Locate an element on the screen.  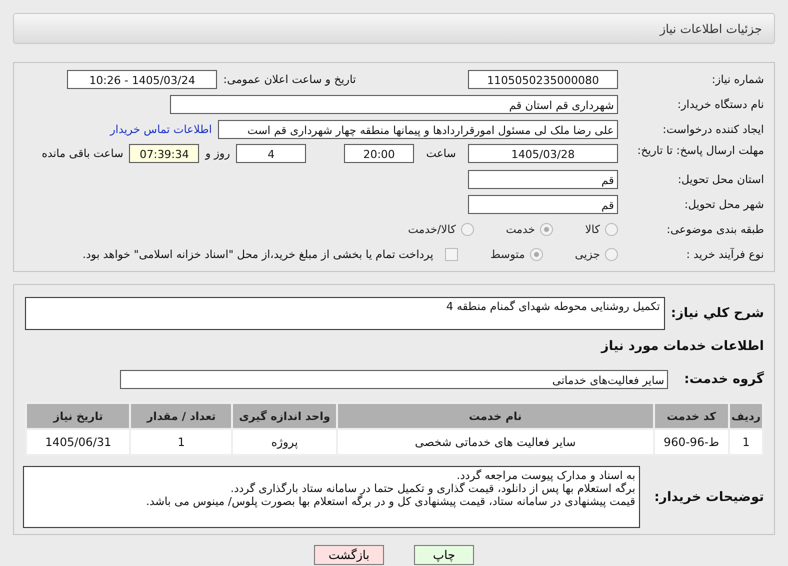
payment-note: پرداخت تمام یا بخشی از مبلغ خرید،از محل "اسناد خزانه اسلامی" خواهد بود. is located at coordinates (258, 254).